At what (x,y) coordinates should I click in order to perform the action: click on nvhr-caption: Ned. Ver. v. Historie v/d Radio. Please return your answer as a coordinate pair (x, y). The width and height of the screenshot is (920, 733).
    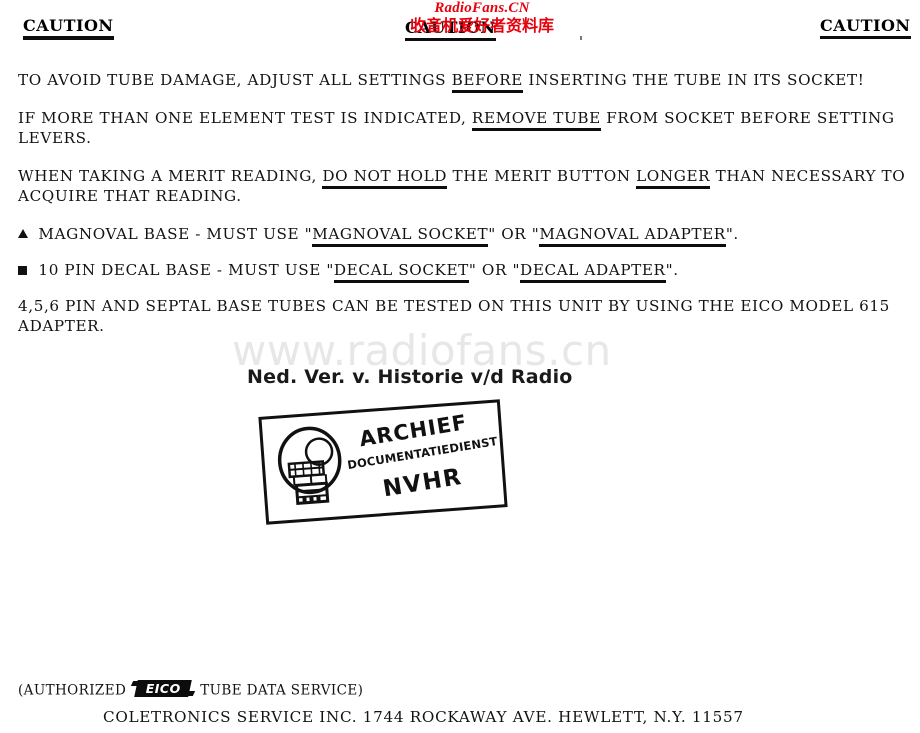
    Looking at the image, I should click on (410, 377).